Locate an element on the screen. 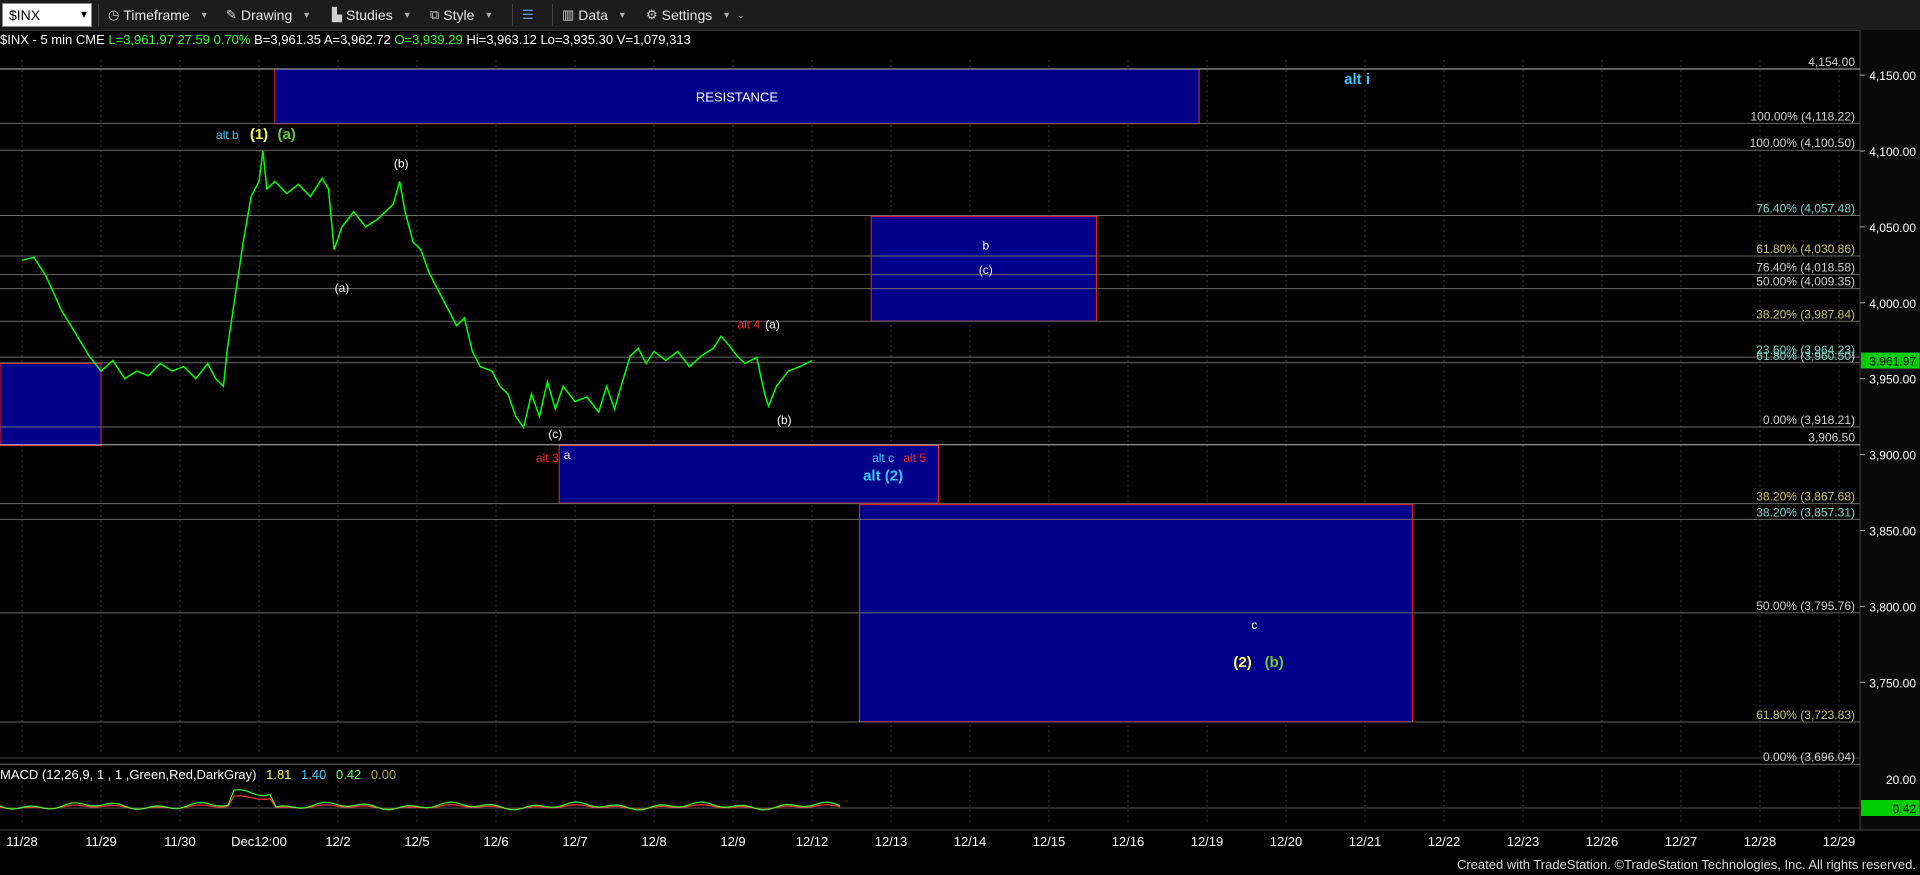 This screenshot has width=1920, height=875. wave-label: c is located at coordinates (1254, 625).